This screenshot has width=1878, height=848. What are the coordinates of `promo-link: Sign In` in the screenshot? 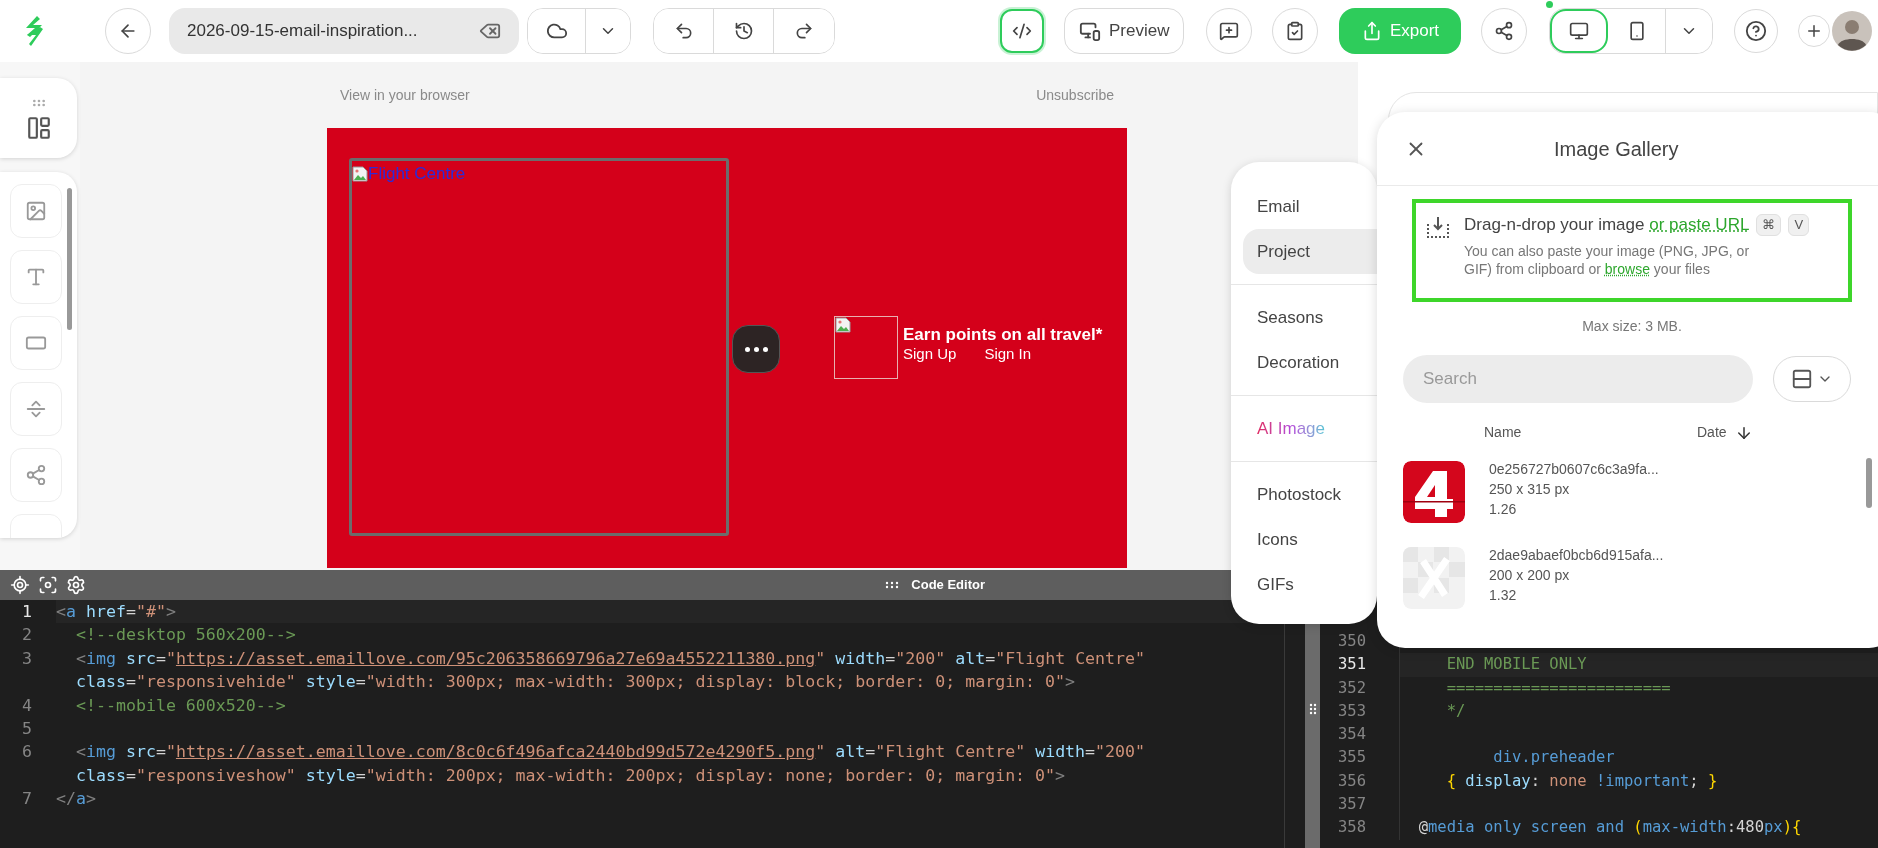 It's located at (1008, 354).